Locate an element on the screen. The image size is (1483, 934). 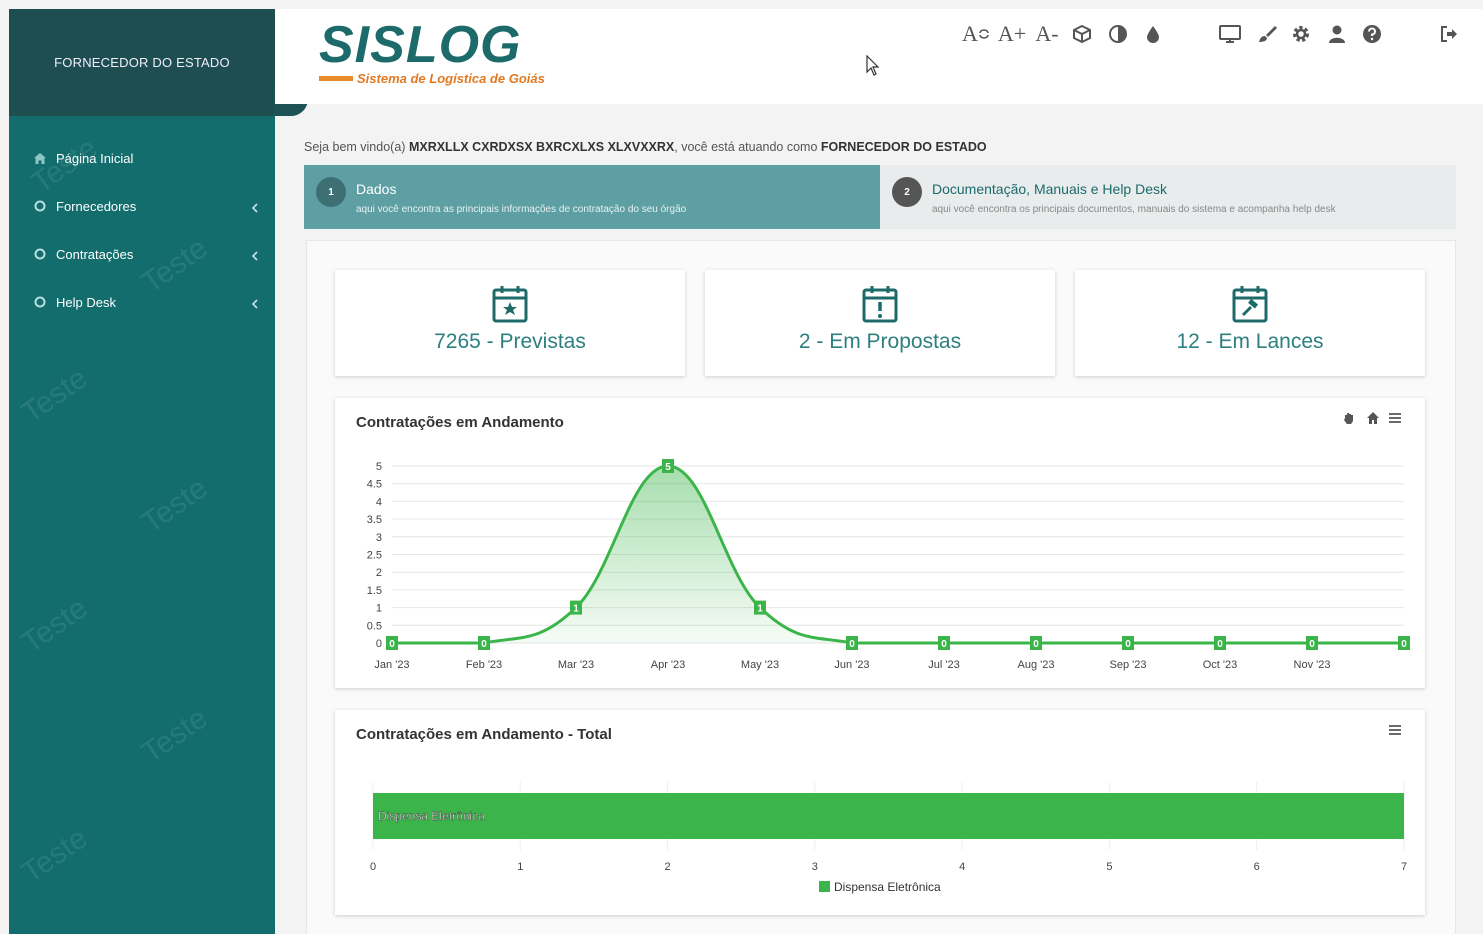
x-tick-label: Nov '23 is located at coordinates (1312, 665).